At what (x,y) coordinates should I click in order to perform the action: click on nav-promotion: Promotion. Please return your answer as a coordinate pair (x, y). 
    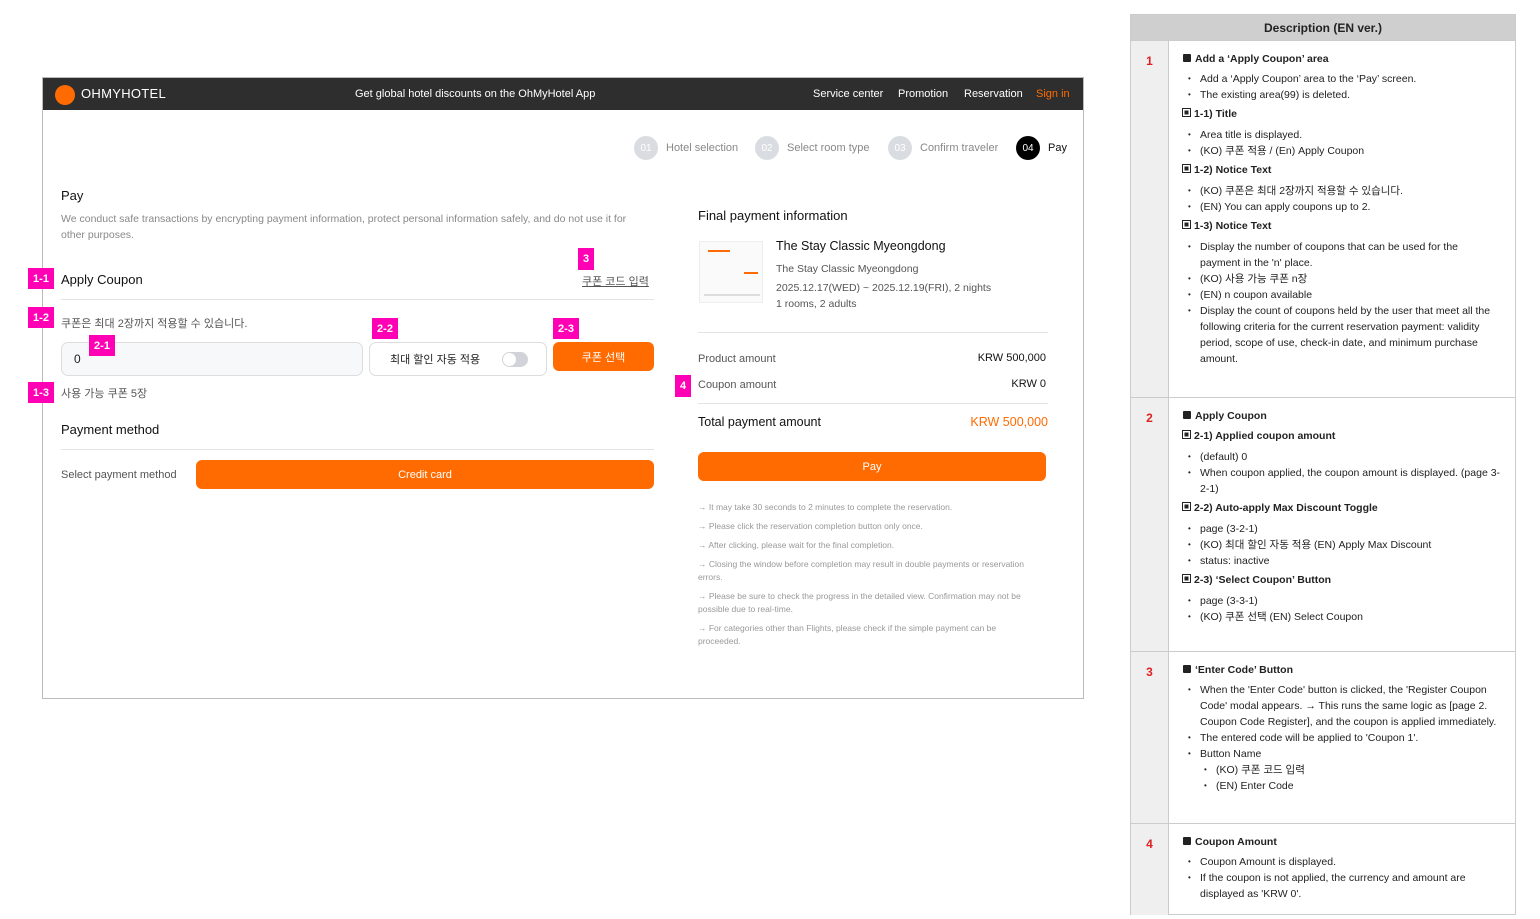
    Looking at the image, I should click on (923, 94).